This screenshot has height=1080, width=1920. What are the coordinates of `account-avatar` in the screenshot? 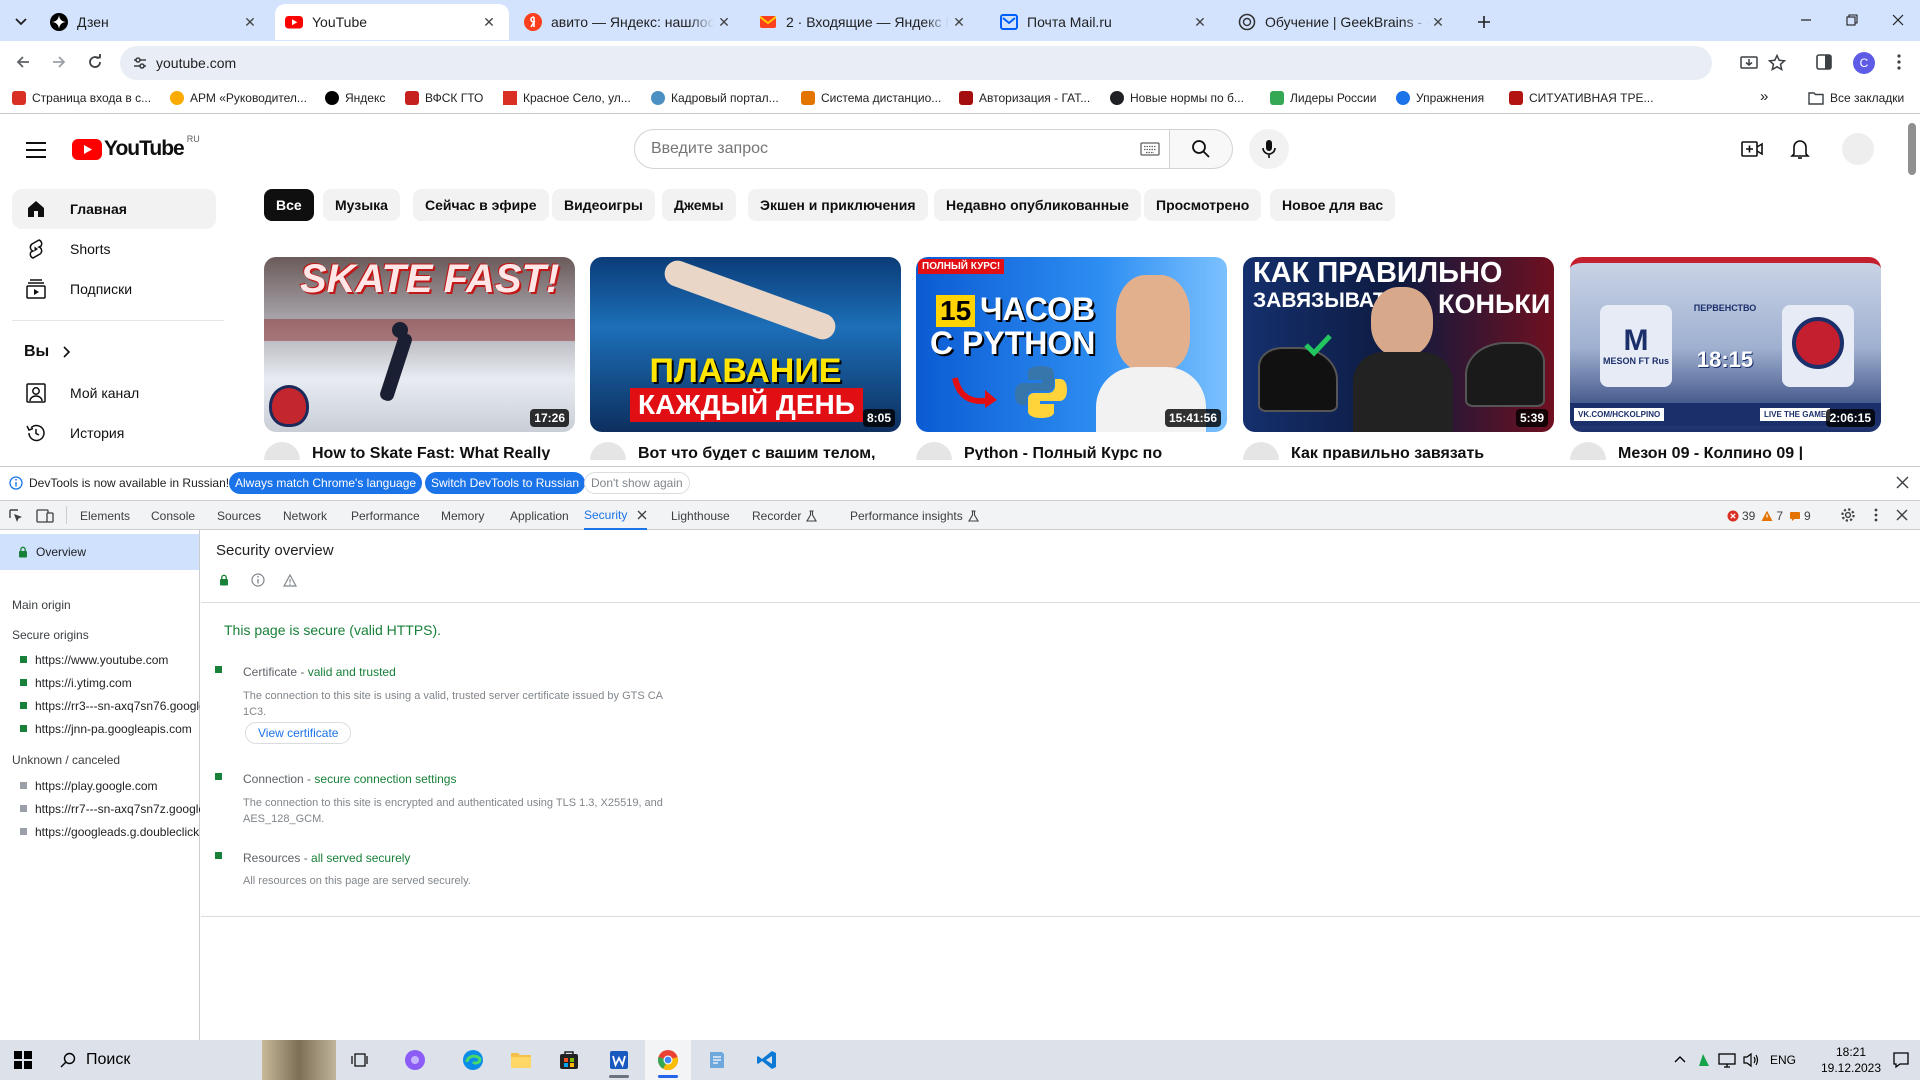 It's located at (1858, 149).